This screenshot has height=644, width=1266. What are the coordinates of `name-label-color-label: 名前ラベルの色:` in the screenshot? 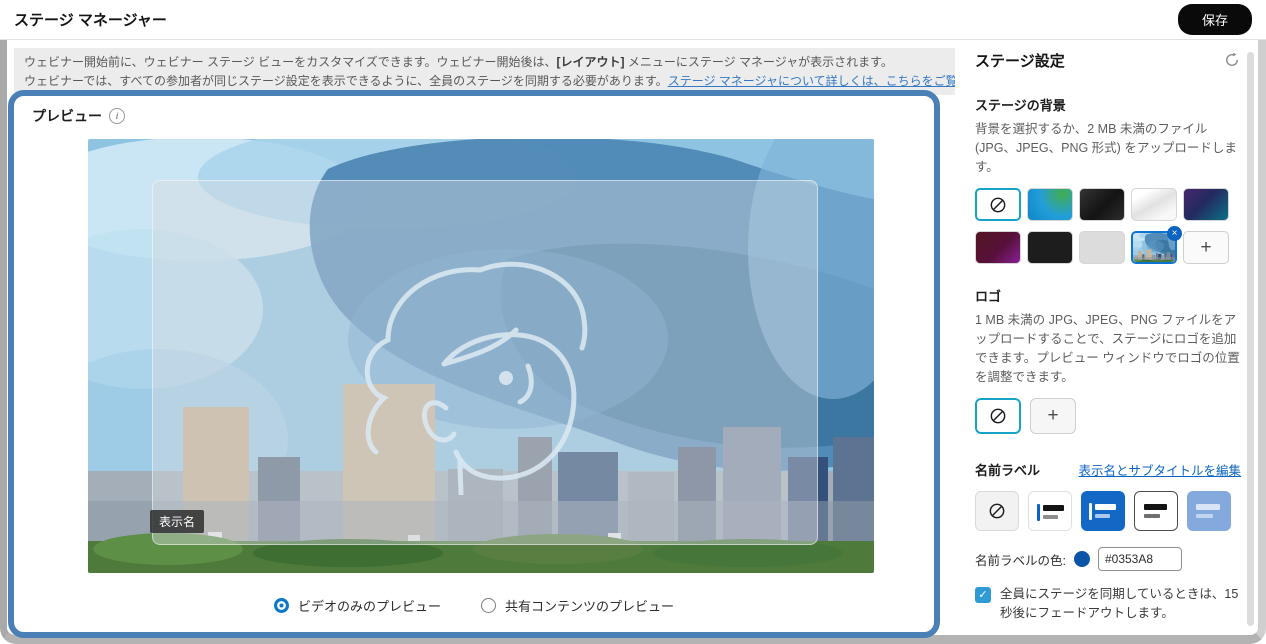 It's located at (1020, 560).